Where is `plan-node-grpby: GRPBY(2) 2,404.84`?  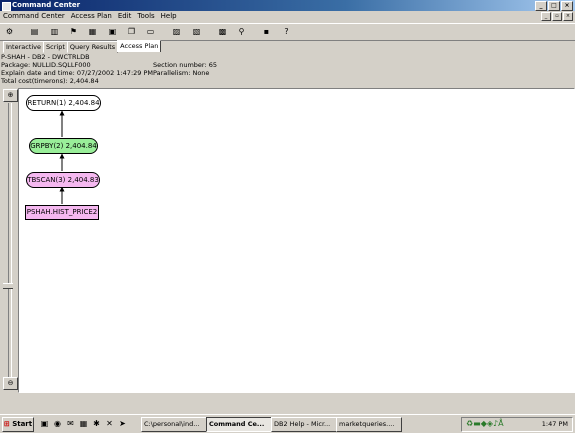 plan-node-grpby: GRPBY(2) 2,404.84 is located at coordinates (63, 146).